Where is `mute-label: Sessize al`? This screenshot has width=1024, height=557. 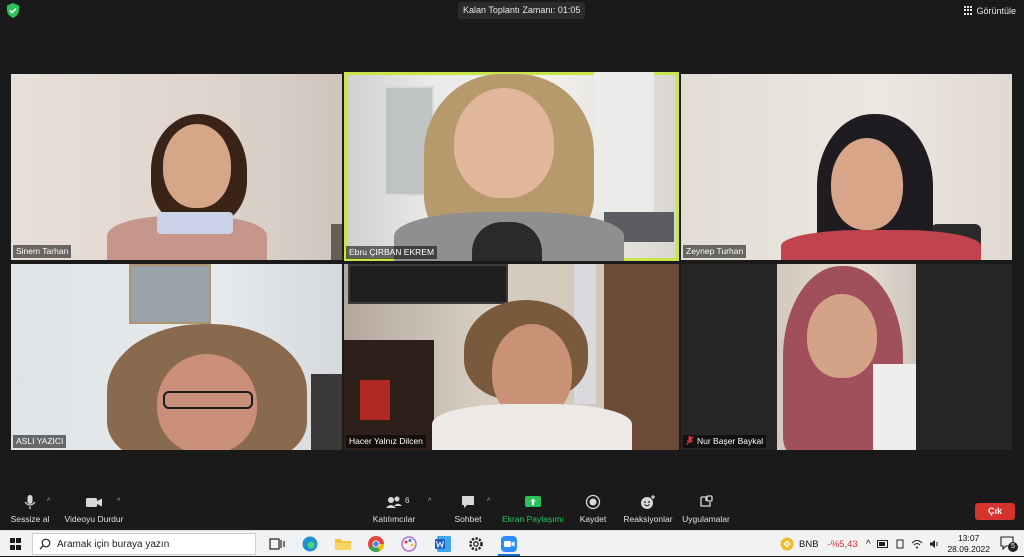
mute-label: Sessize al is located at coordinates (30, 519).